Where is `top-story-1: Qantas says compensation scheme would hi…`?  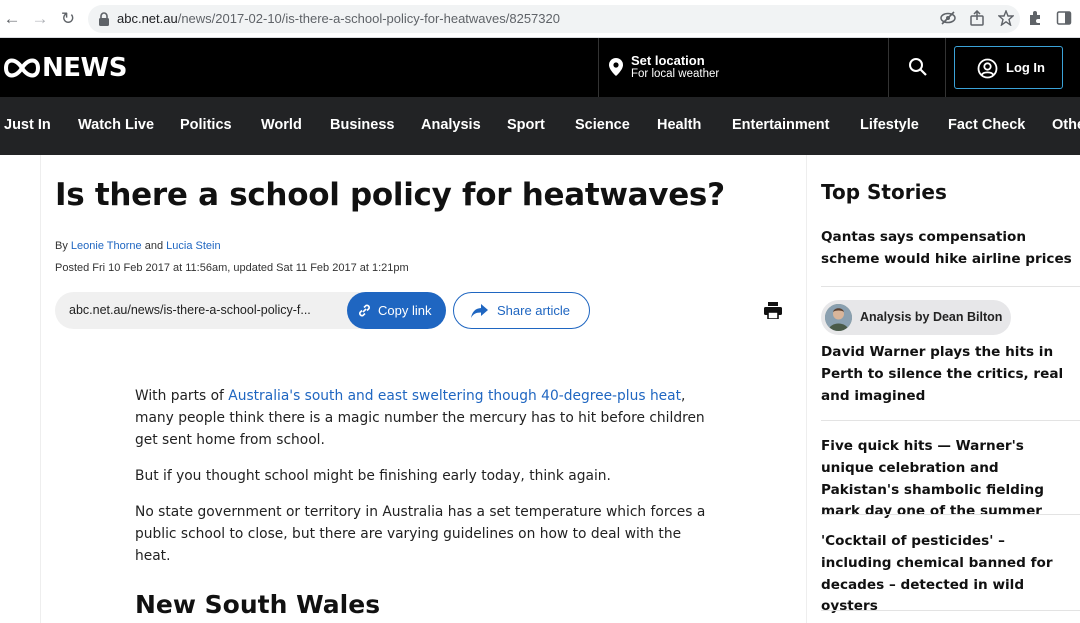 top-story-1: Qantas says compensation scheme would hi… is located at coordinates (949, 249).